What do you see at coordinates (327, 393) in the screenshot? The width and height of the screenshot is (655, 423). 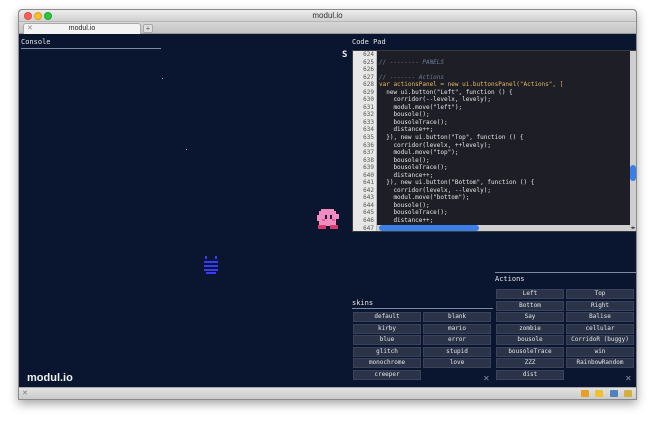 I see `status-bar: ✕` at bounding box center [327, 393].